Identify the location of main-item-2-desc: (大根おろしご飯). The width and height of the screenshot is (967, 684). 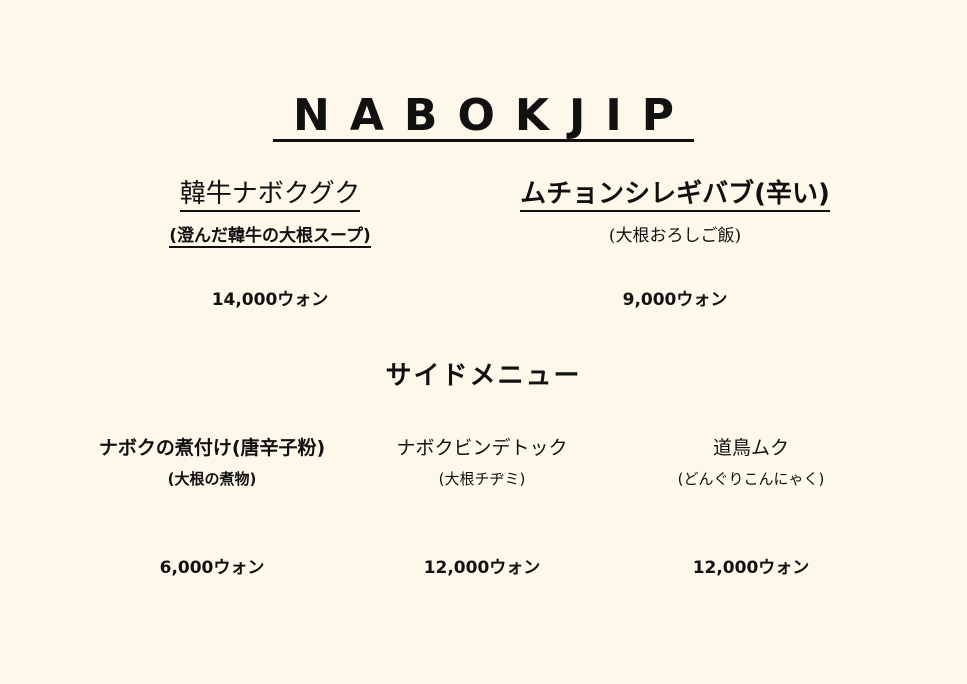
(675, 236).